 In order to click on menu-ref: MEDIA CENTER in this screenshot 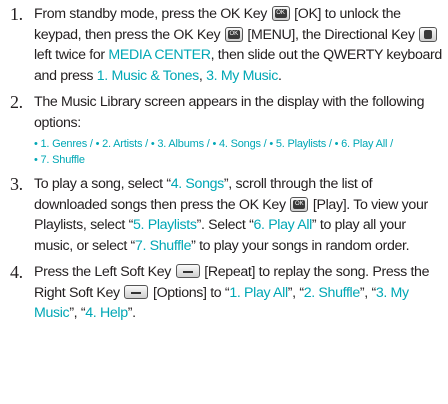, I will do `click(159, 55)`.